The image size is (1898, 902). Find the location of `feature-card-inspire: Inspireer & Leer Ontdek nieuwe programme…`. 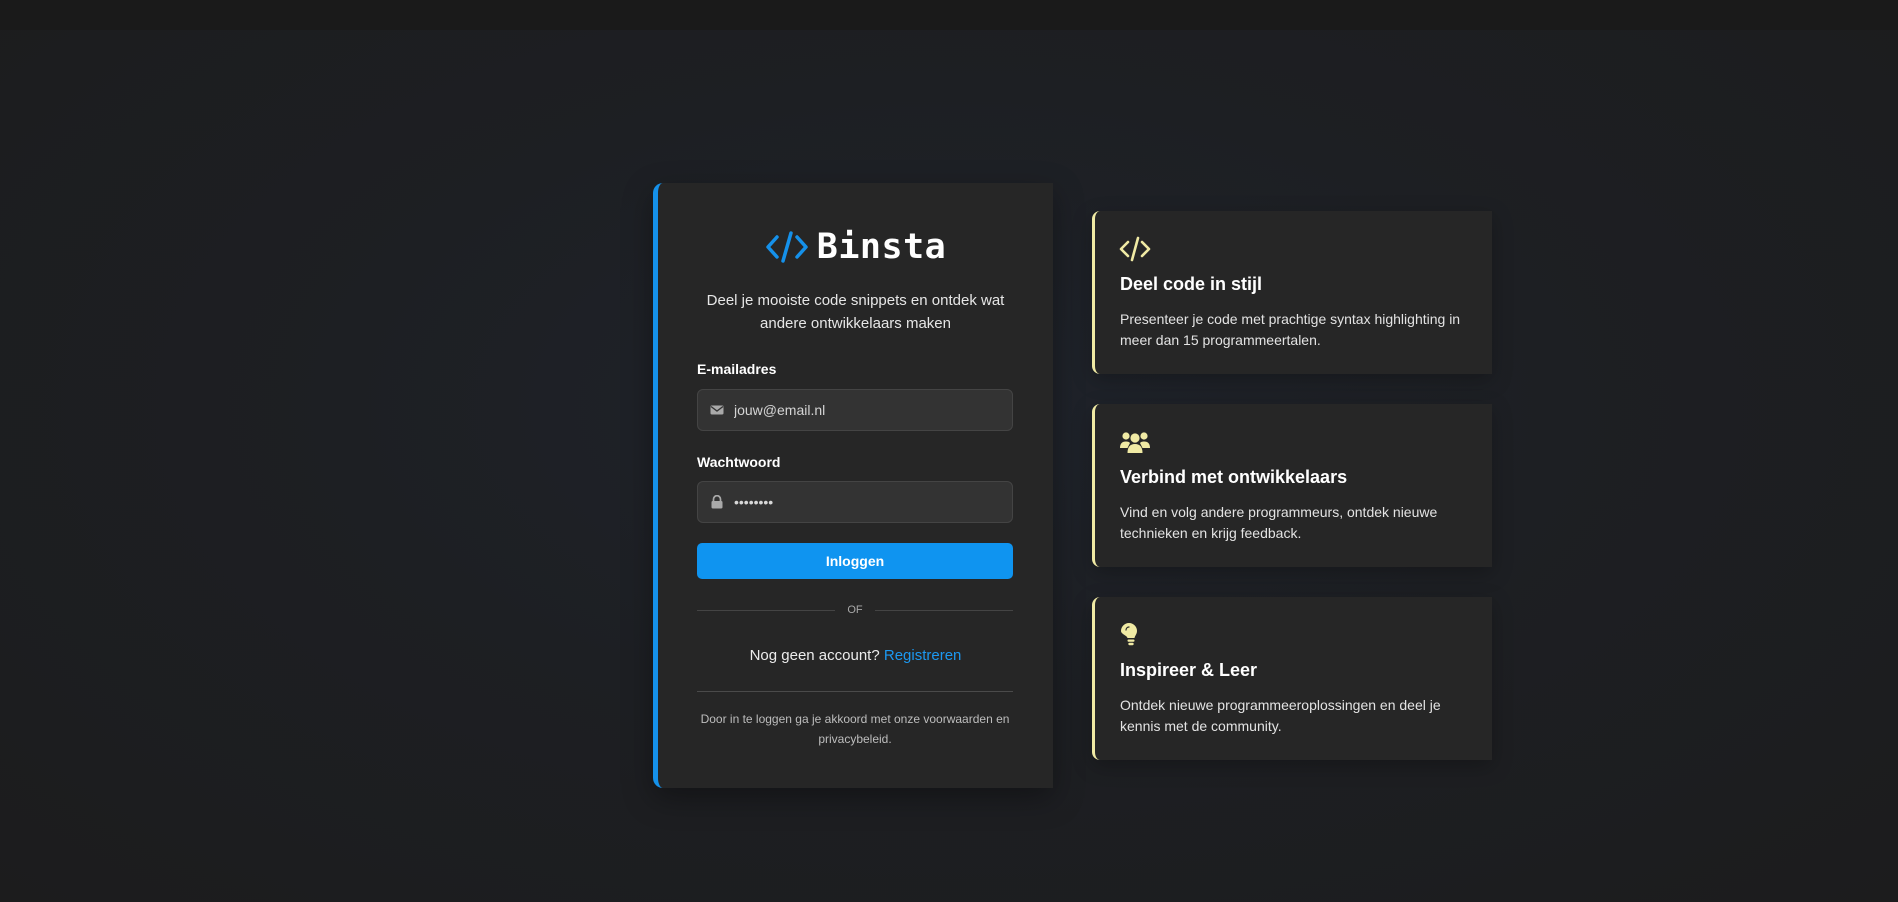

feature-card-inspire: Inspireer & Leer Ontdek nieuwe programme… is located at coordinates (1292, 678).